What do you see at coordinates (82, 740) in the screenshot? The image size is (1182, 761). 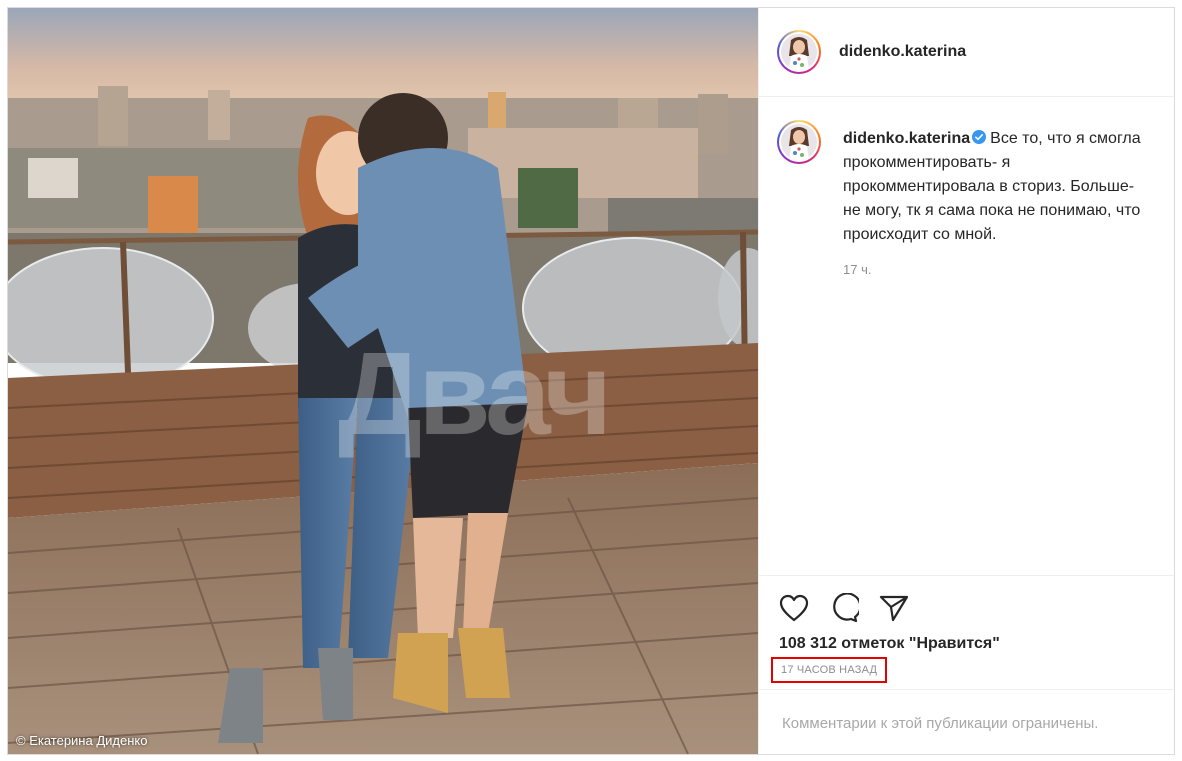 I see `photo-credit: © Екатерина Диденко` at bounding box center [82, 740].